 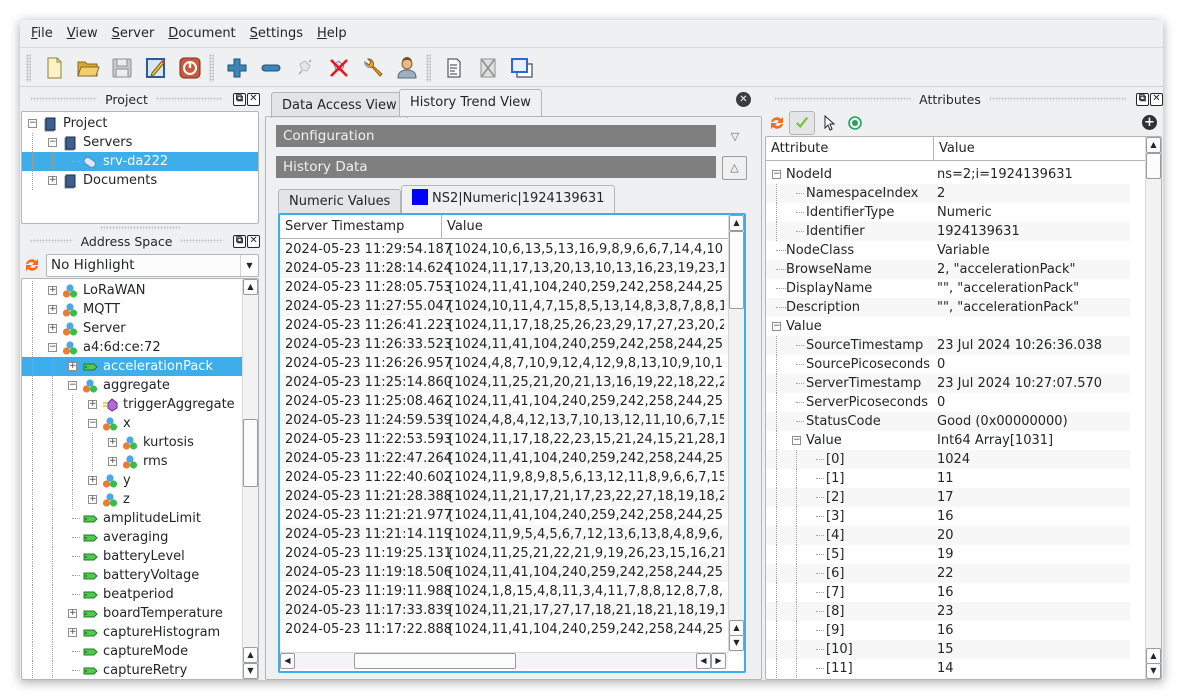 I want to click on attribute-row: DisplayName "", "accelerationPack", so click(x=948, y=288).